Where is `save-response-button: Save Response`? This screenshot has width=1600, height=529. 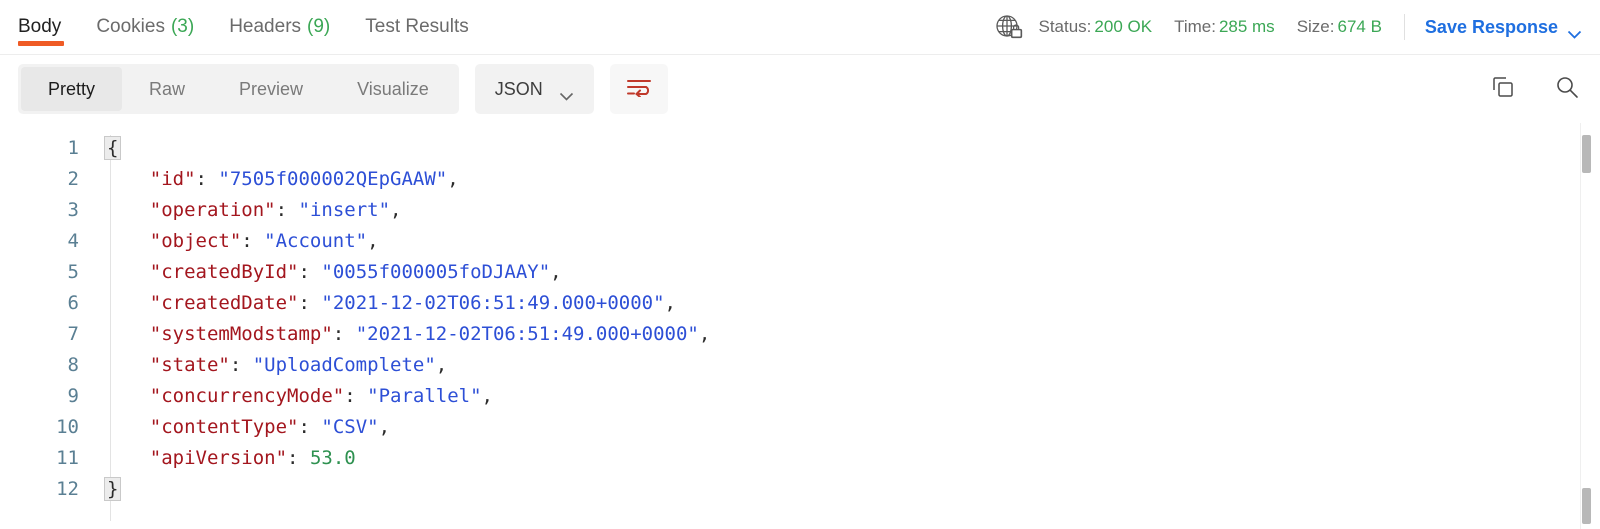
save-response-button: Save Response is located at coordinates (1503, 28).